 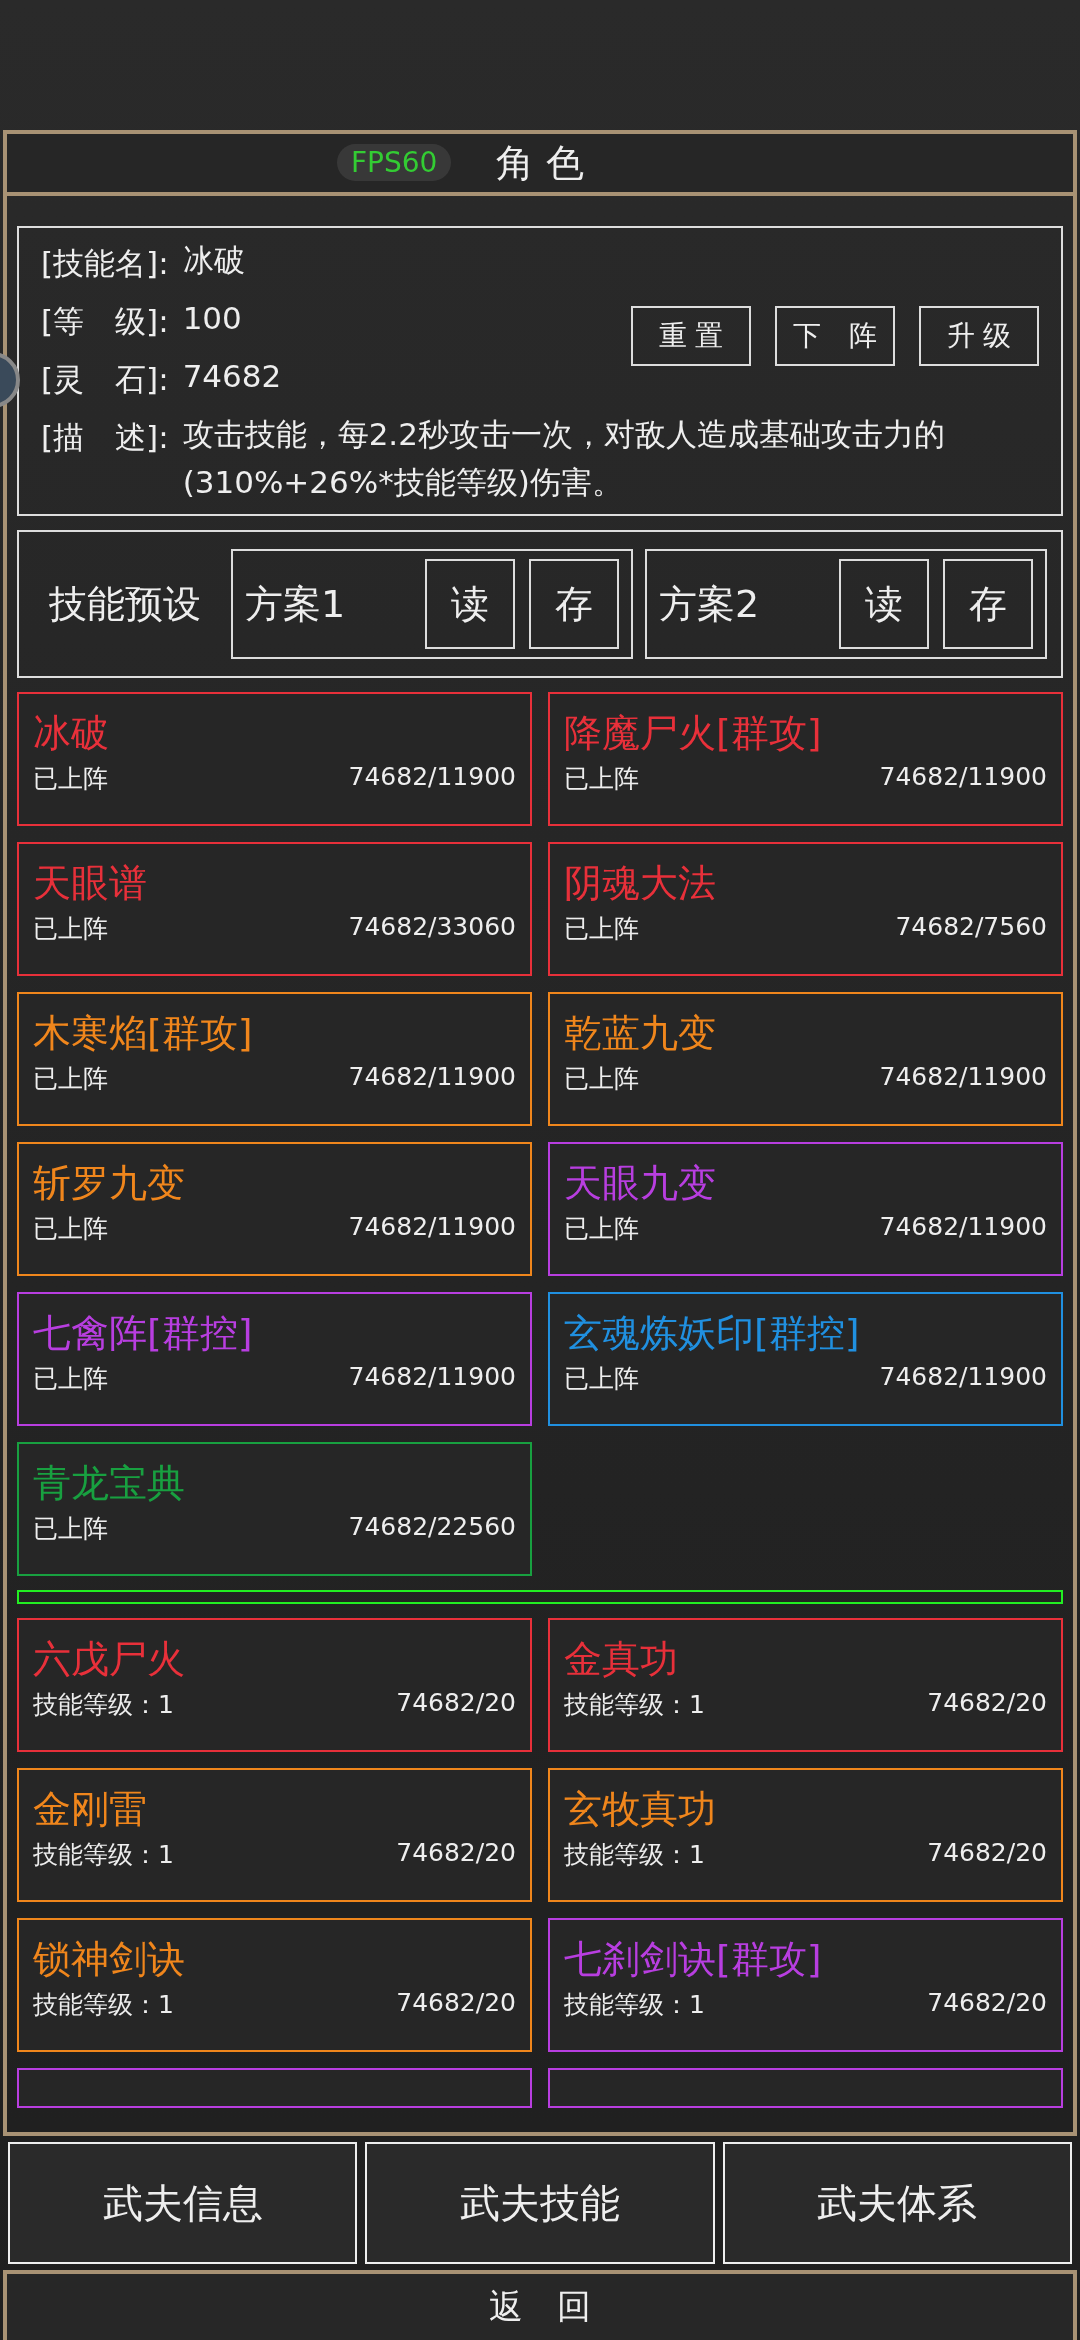 I want to click on page-title: 角 色, so click(x=540, y=163).